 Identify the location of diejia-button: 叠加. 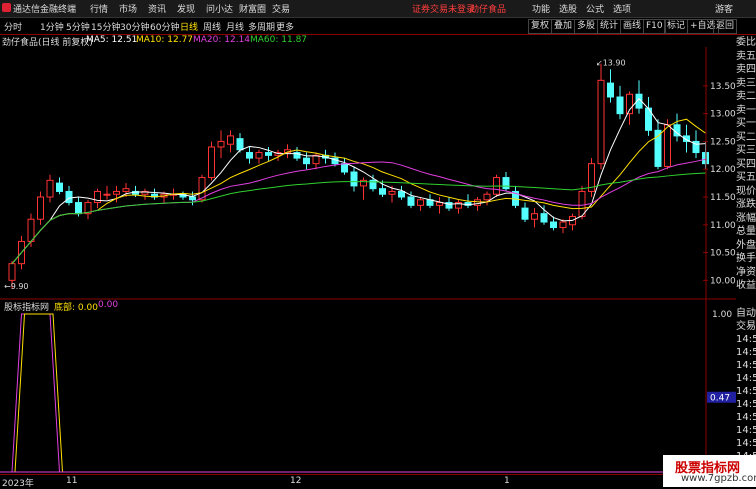
(563, 26).